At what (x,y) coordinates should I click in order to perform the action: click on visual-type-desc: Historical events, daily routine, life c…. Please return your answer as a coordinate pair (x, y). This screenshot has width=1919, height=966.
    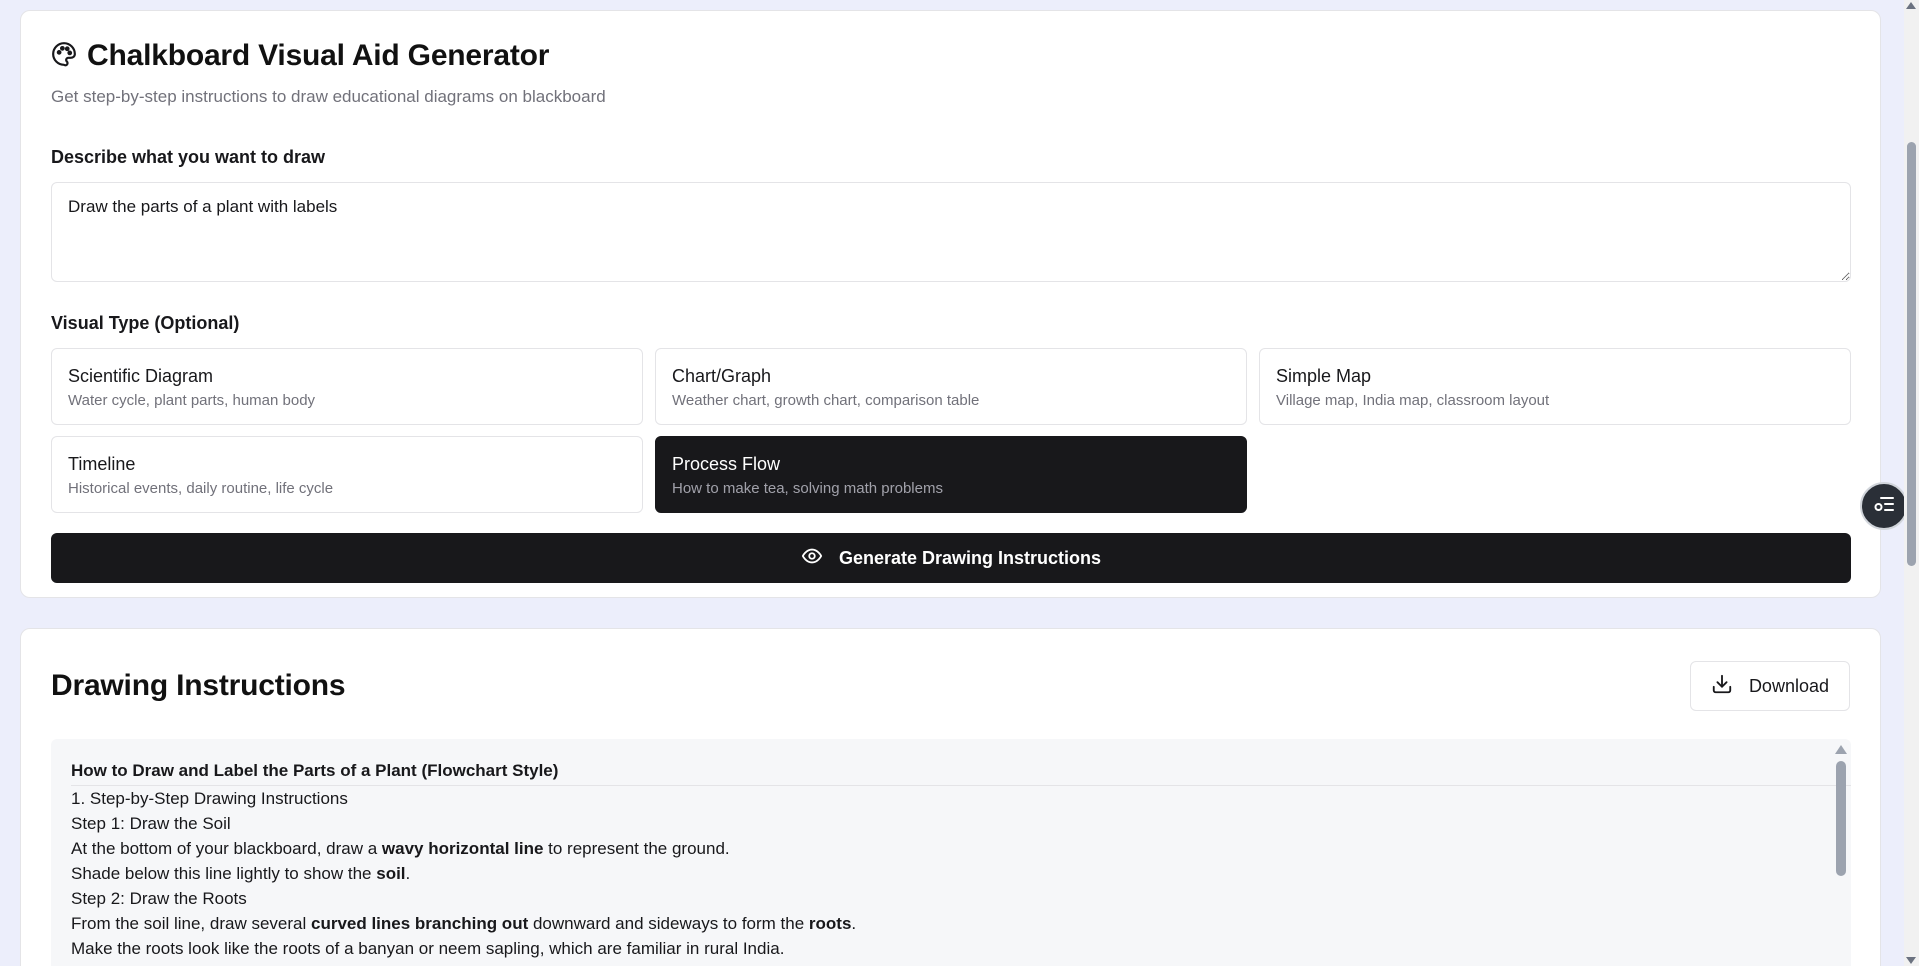
    Looking at the image, I should click on (201, 488).